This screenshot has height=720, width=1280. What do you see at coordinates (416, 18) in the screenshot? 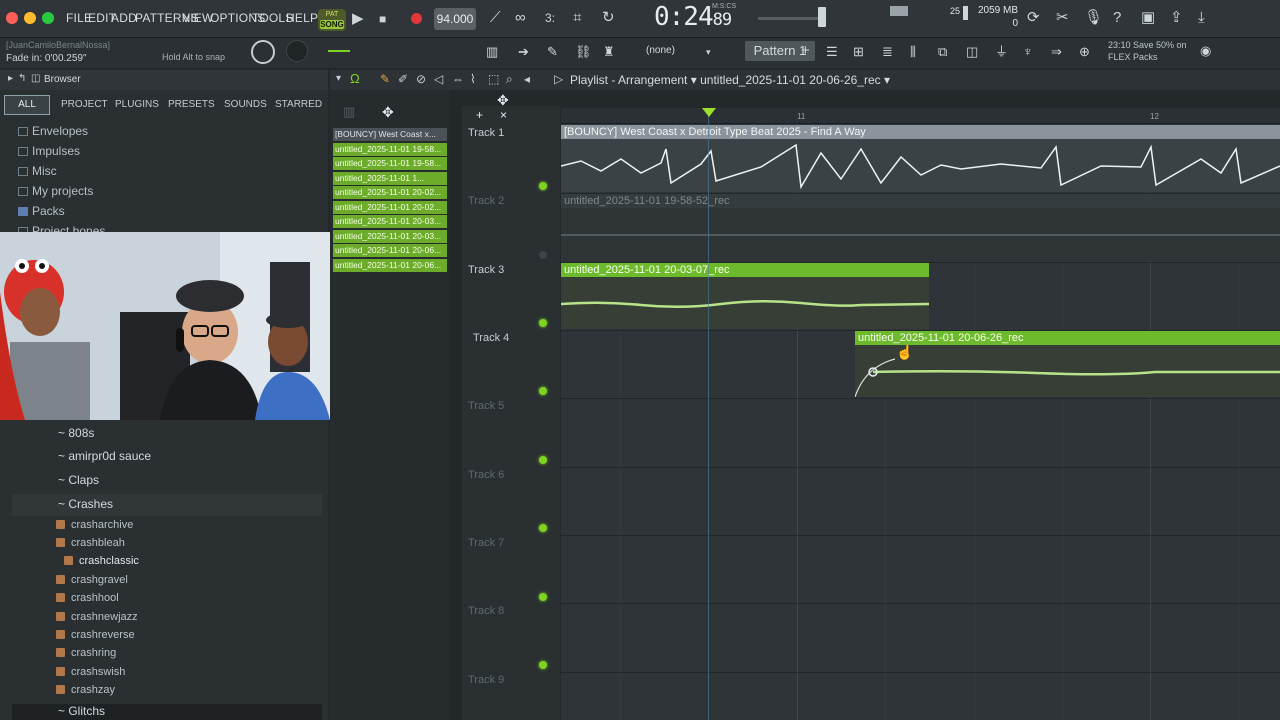
I see `record-icon` at bounding box center [416, 18].